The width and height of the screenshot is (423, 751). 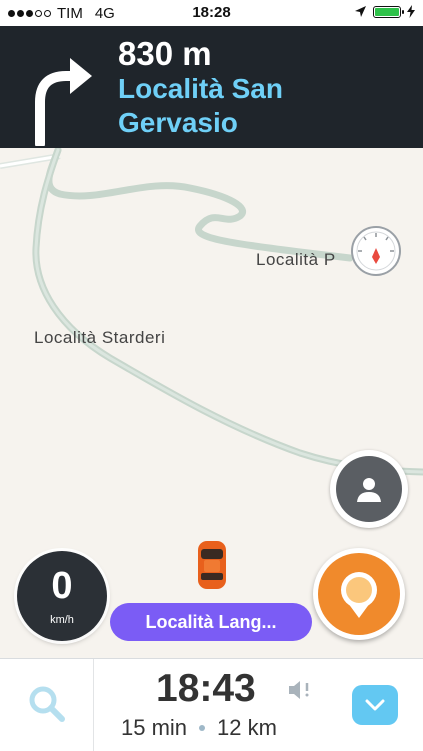 I want to click on expand-button, so click(x=375, y=705).